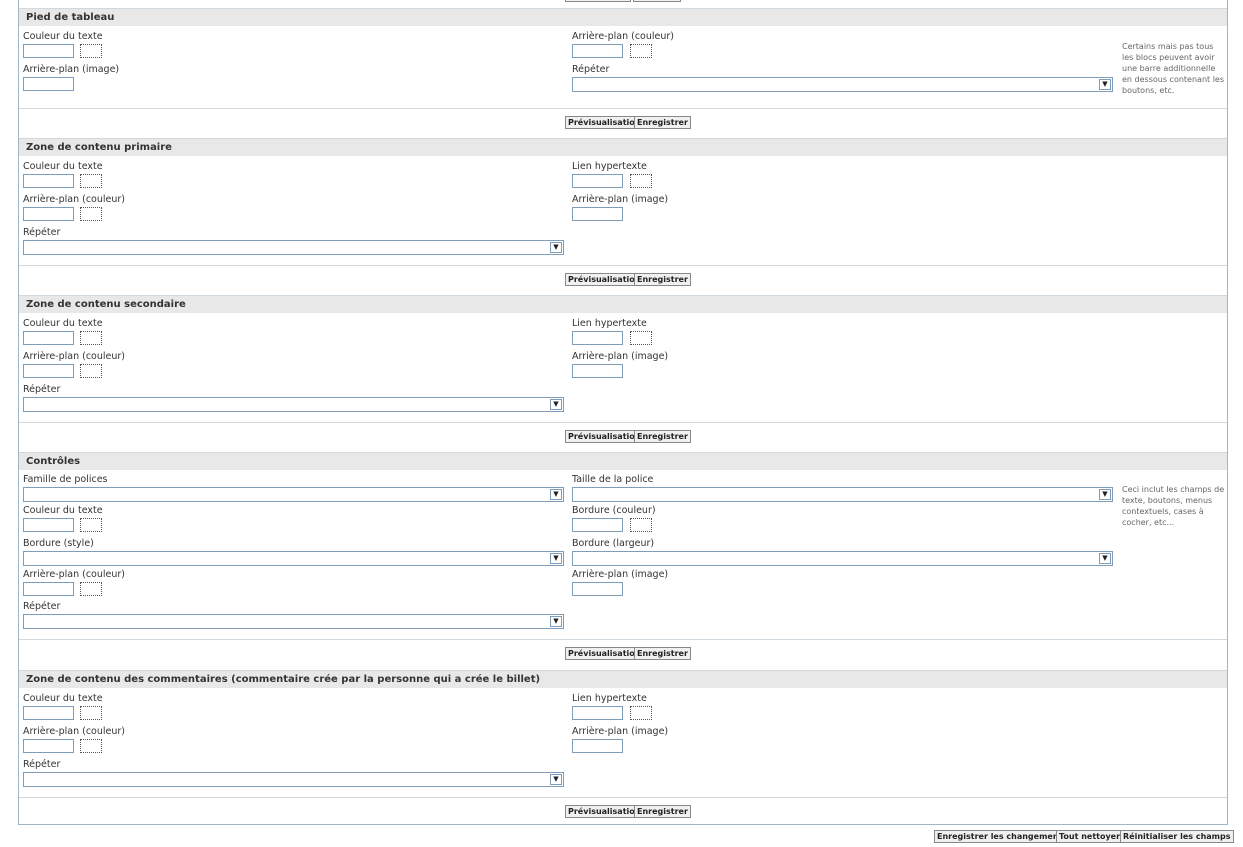 The width and height of the screenshot is (1243, 847). Describe the element at coordinates (1002, 836) in the screenshot. I see `save-changes-button: Enregistrer les changements` at that location.